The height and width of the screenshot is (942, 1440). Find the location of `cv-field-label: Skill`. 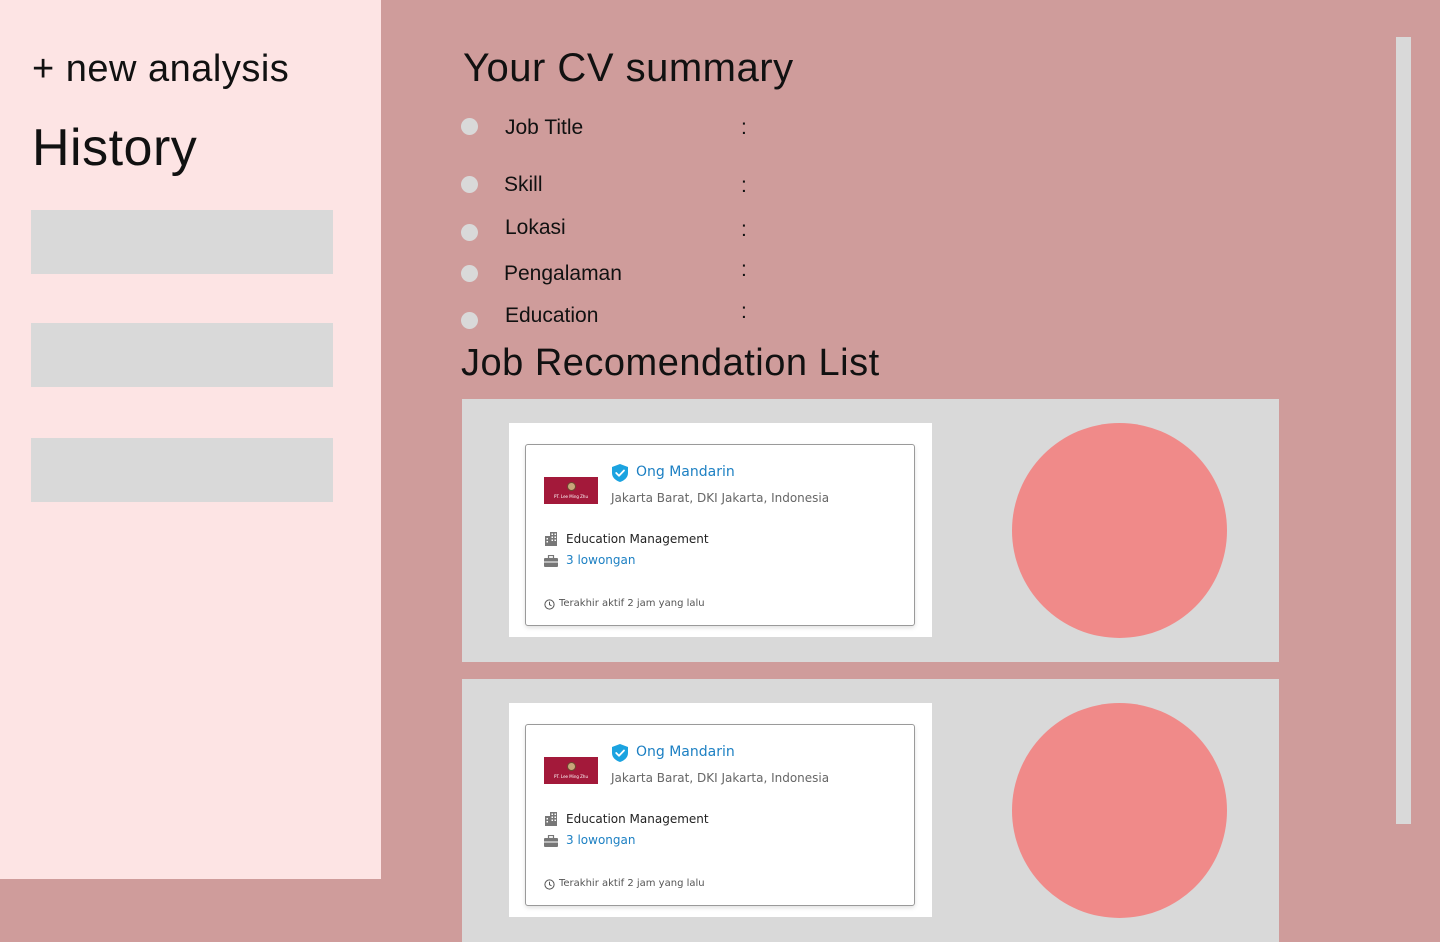

cv-field-label: Skill is located at coordinates (523, 184).